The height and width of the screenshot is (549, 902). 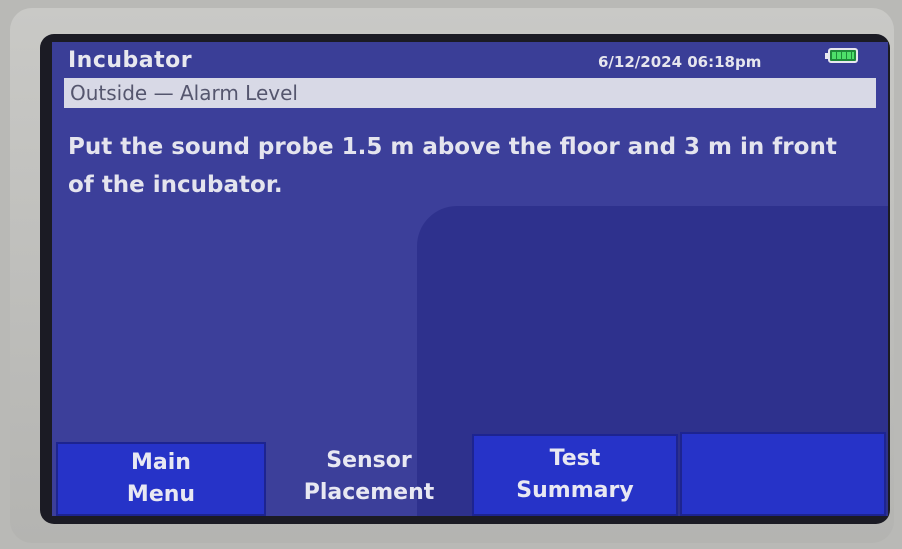 What do you see at coordinates (161, 479) in the screenshot?
I see `main-menu-button: Main Menu` at bounding box center [161, 479].